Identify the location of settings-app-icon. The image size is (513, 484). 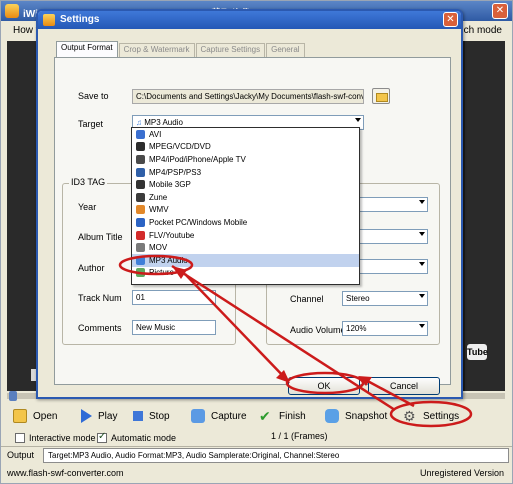
(49, 20).